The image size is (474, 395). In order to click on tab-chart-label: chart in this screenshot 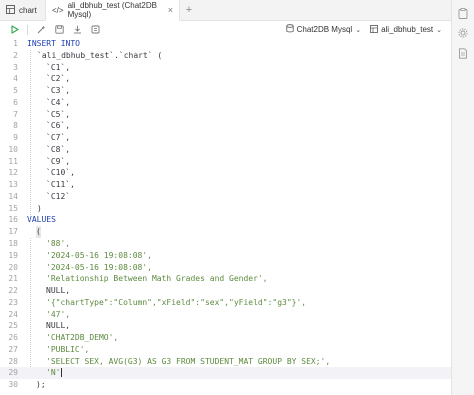, I will do `click(28, 10)`.